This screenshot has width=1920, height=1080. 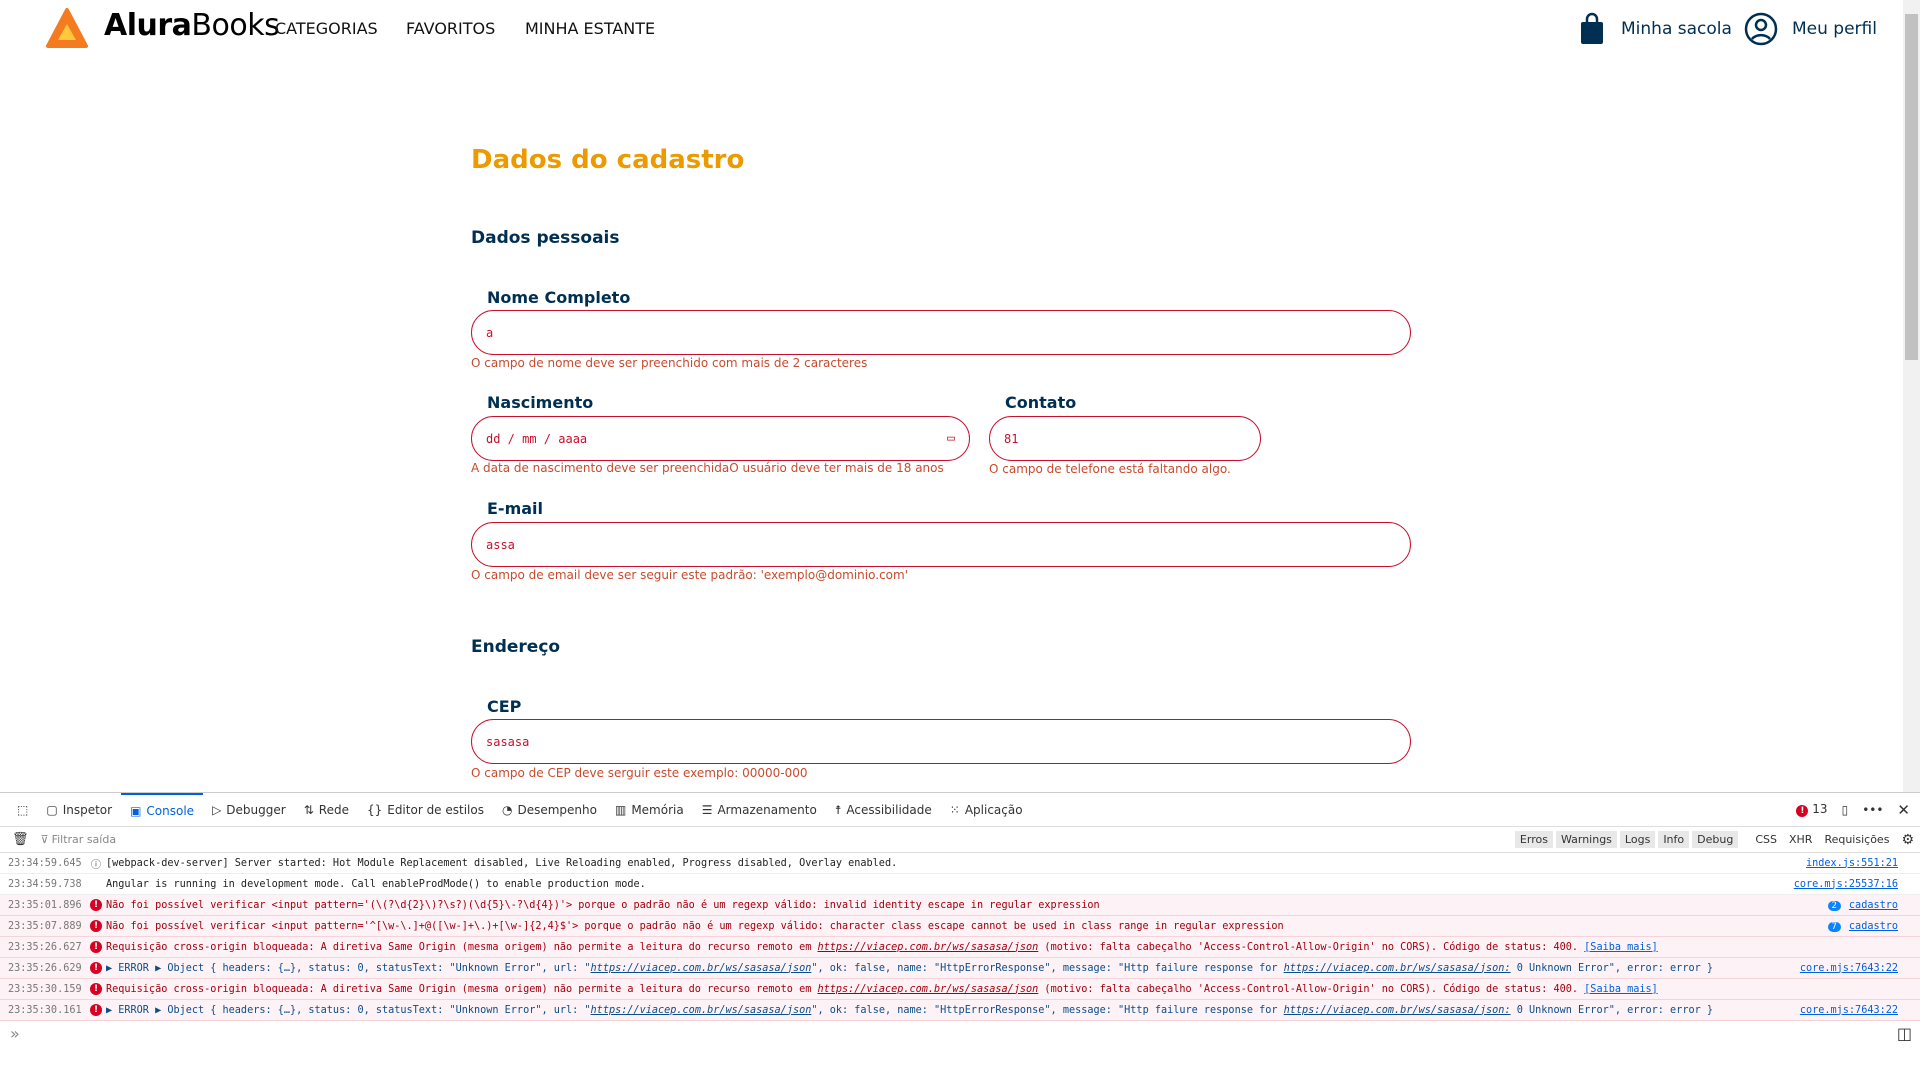 I want to click on contato-error: O campo de telefone está faltando algo., so click(x=1110, y=469).